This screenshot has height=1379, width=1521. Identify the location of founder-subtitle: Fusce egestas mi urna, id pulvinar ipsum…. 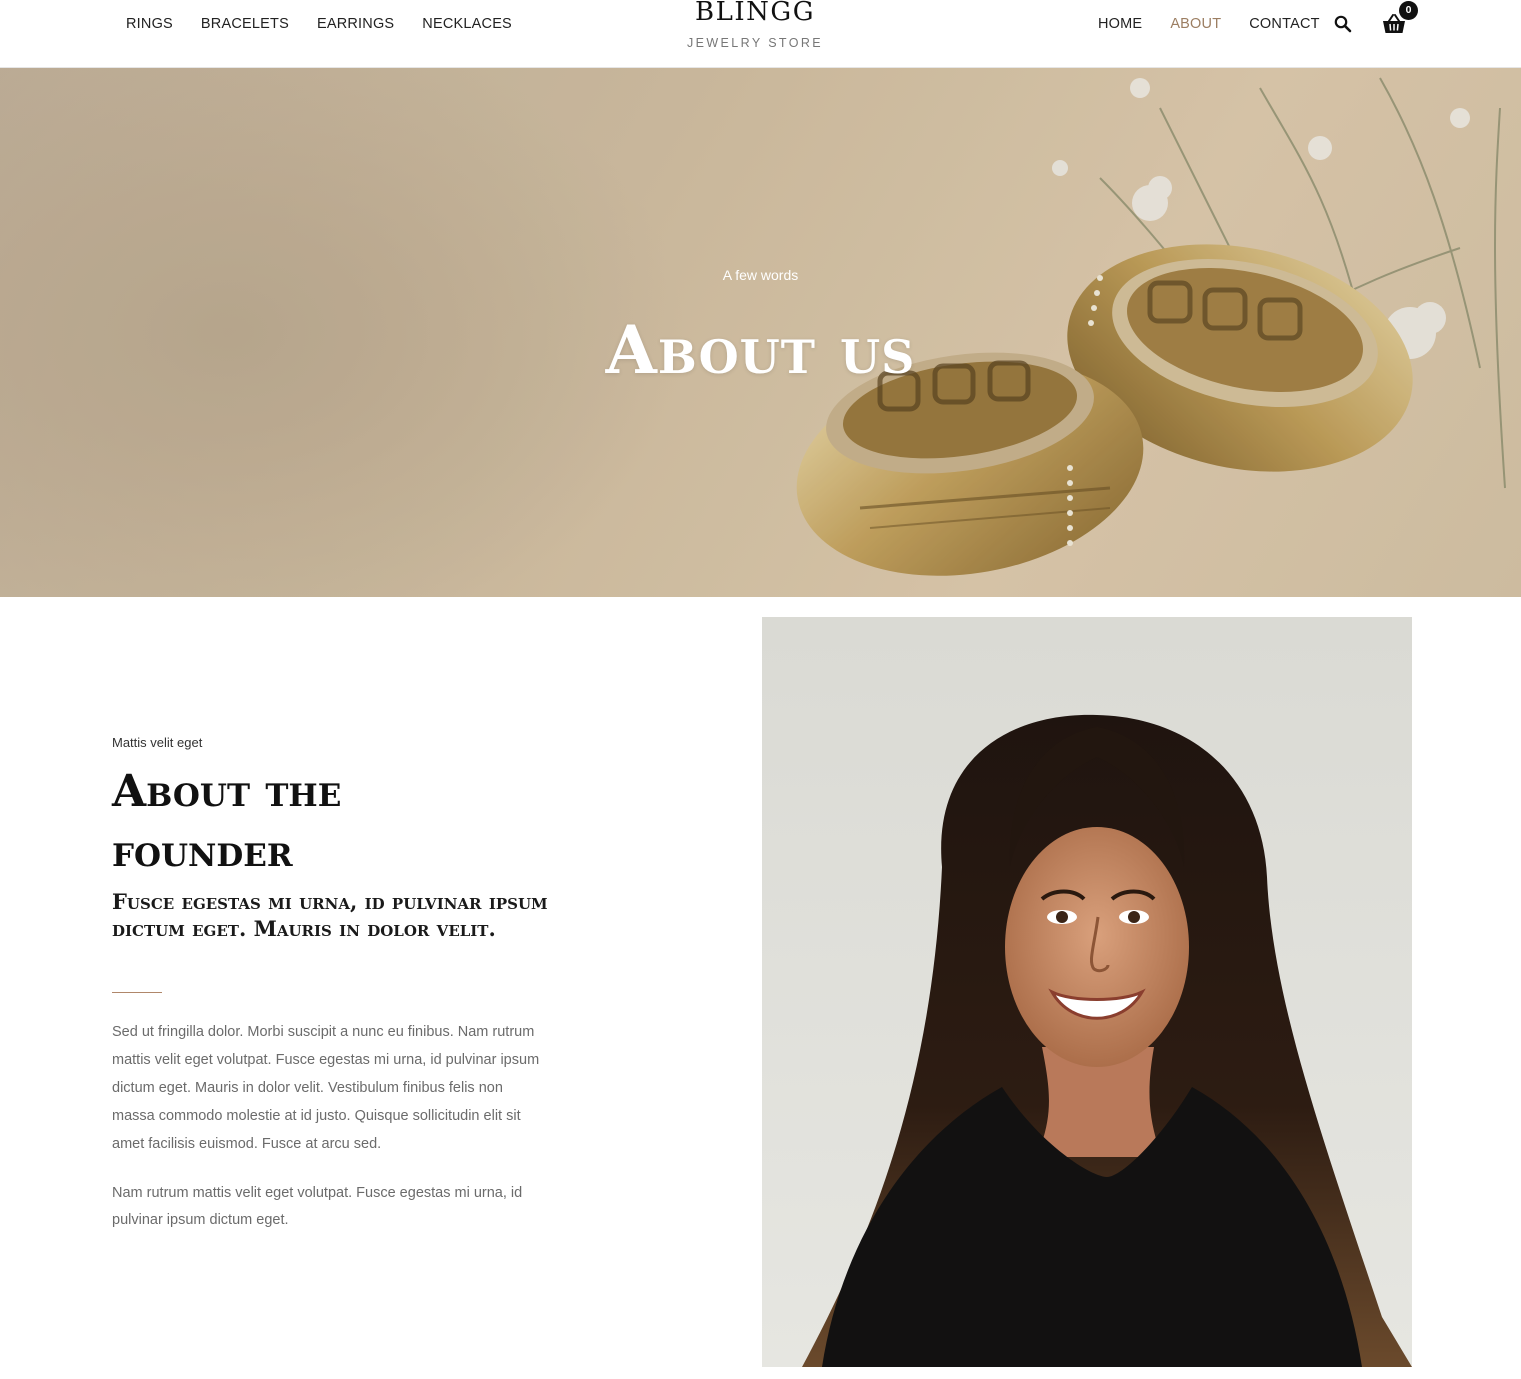
(330, 915).